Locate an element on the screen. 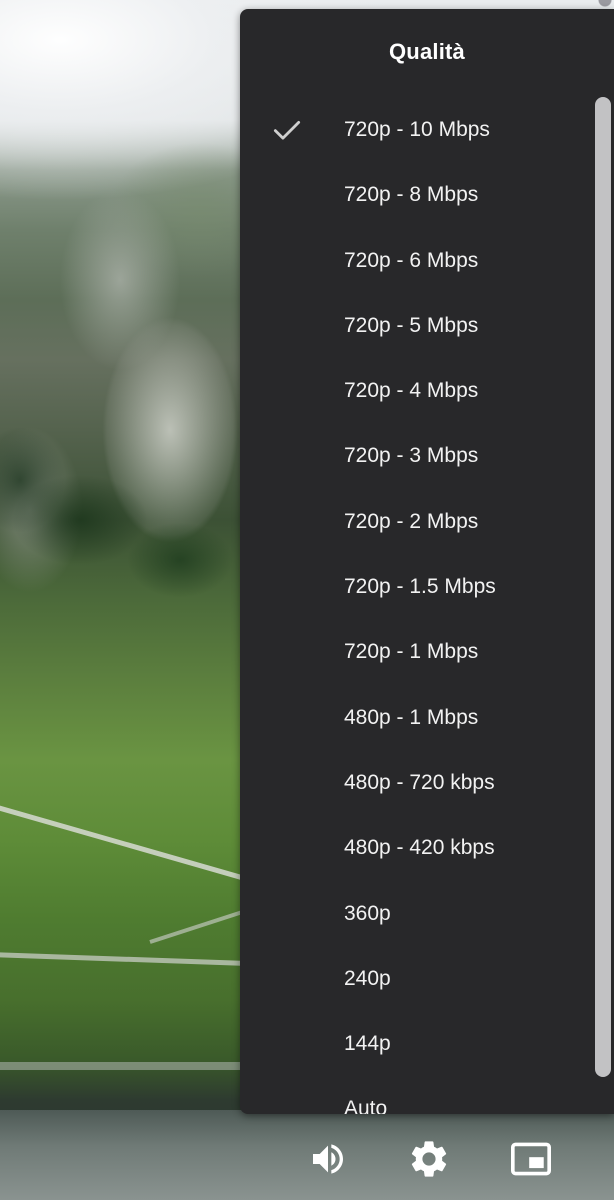 Image resolution: width=614 pixels, height=1200 pixels. corner-indicator is located at coordinates (605, 4).